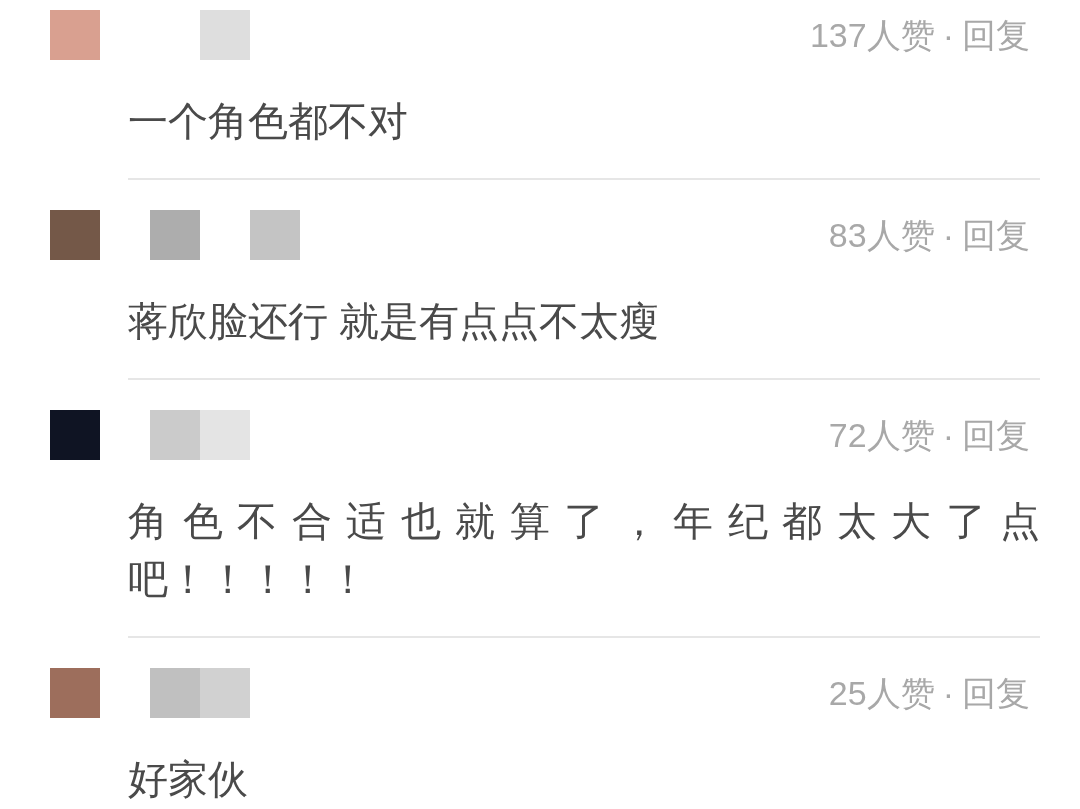 This screenshot has height=809, width=1080. Describe the element at coordinates (188, 779) in the screenshot. I see `comment-text: 好家伙` at that location.